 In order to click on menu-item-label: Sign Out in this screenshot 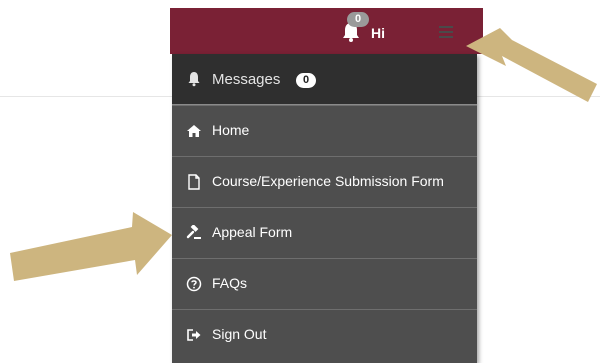, I will do `click(239, 334)`.